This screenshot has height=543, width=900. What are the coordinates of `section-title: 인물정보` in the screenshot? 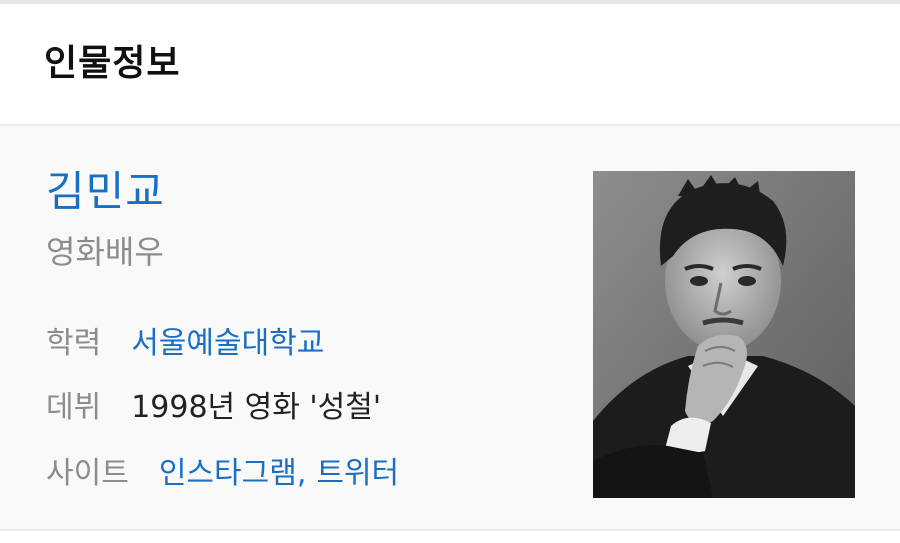 It's located at (112, 63).